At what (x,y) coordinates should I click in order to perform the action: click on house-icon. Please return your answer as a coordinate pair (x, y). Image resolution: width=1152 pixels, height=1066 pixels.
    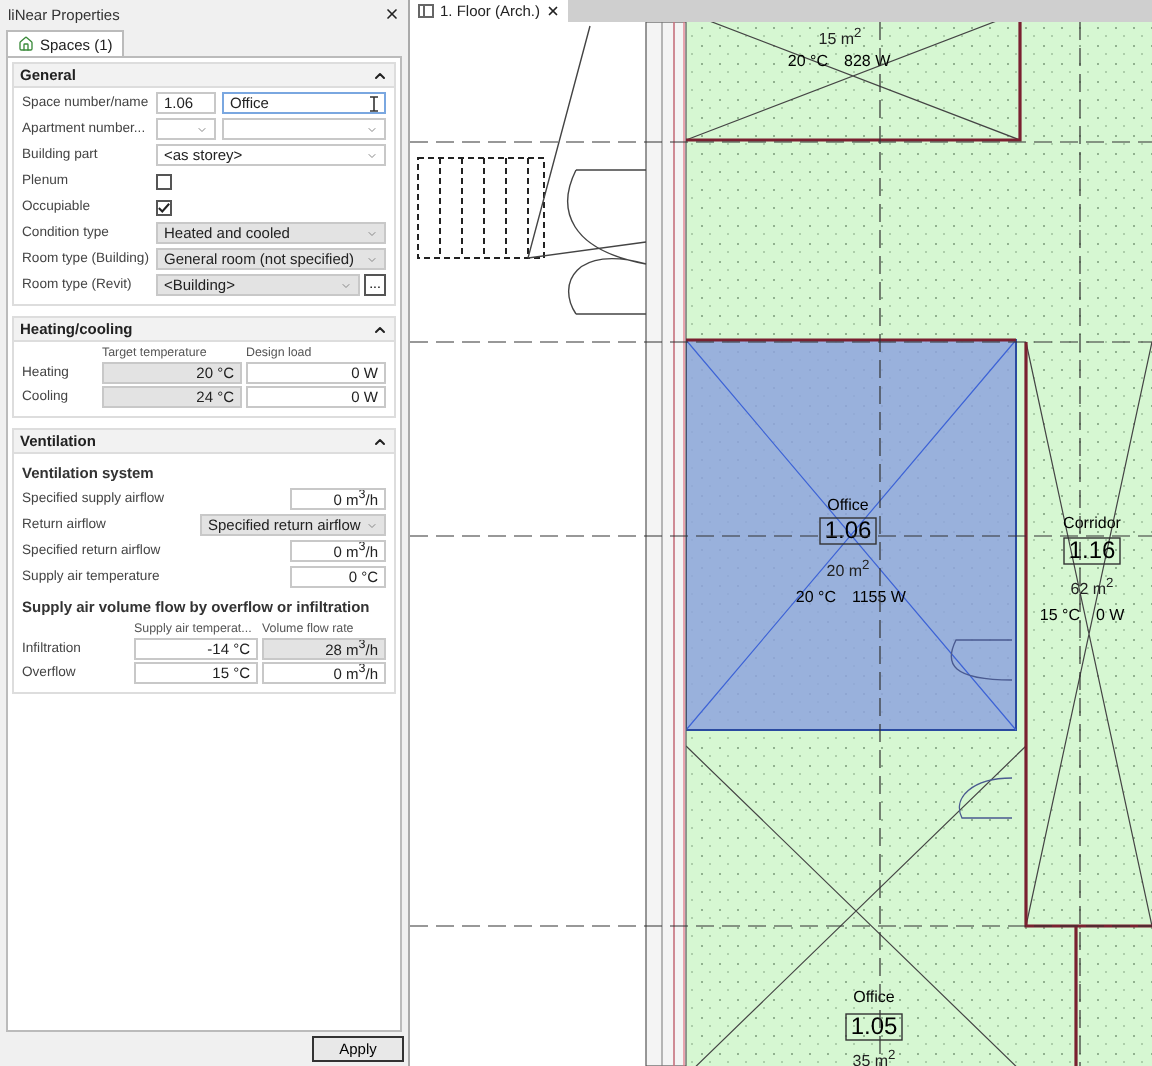
    Looking at the image, I should click on (26, 44).